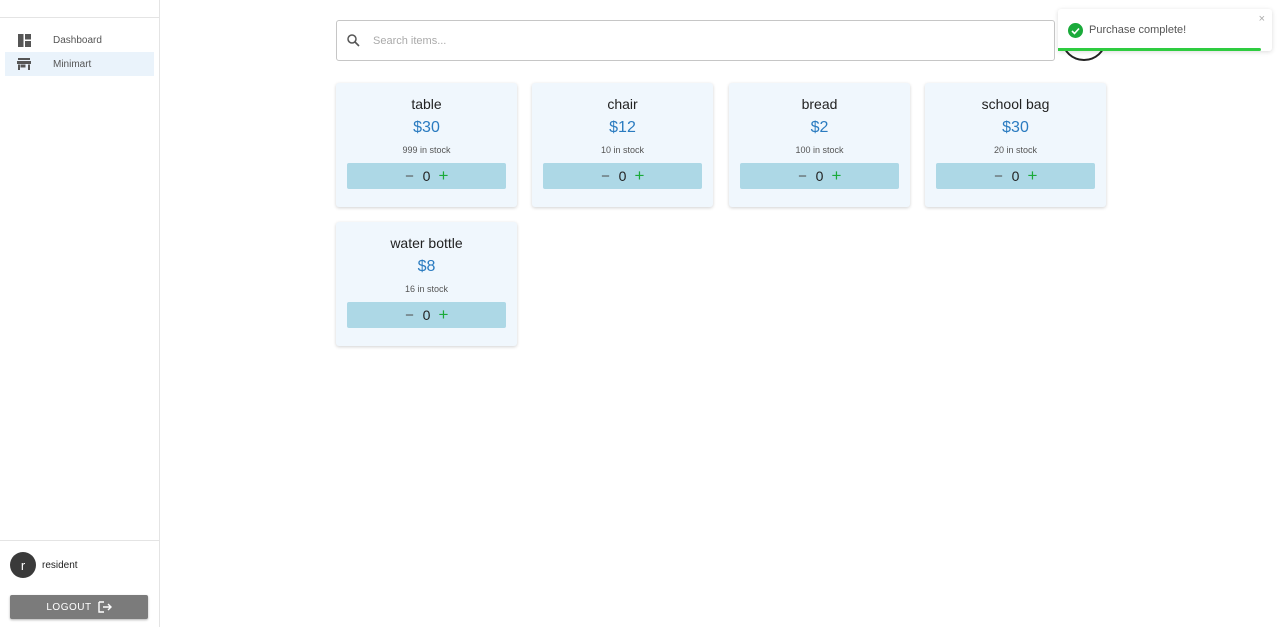 This screenshot has width=1280, height=627. Describe the element at coordinates (819, 150) in the screenshot. I see `product-stock: 100 in stock` at that location.